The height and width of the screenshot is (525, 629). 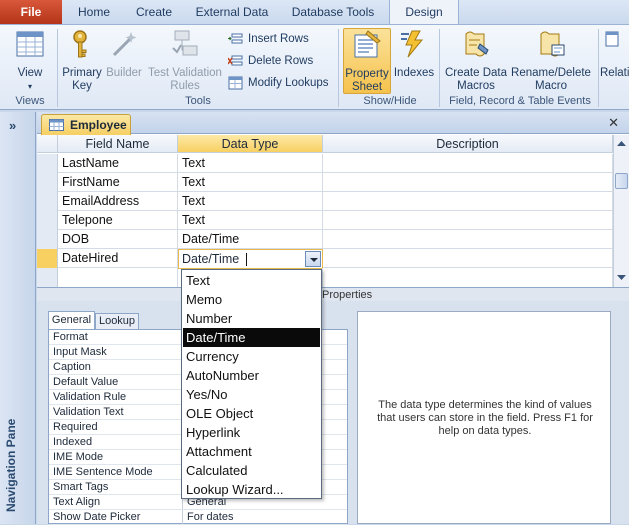 I want to click on dropdown-option: Number, so click(x=251, y=318).